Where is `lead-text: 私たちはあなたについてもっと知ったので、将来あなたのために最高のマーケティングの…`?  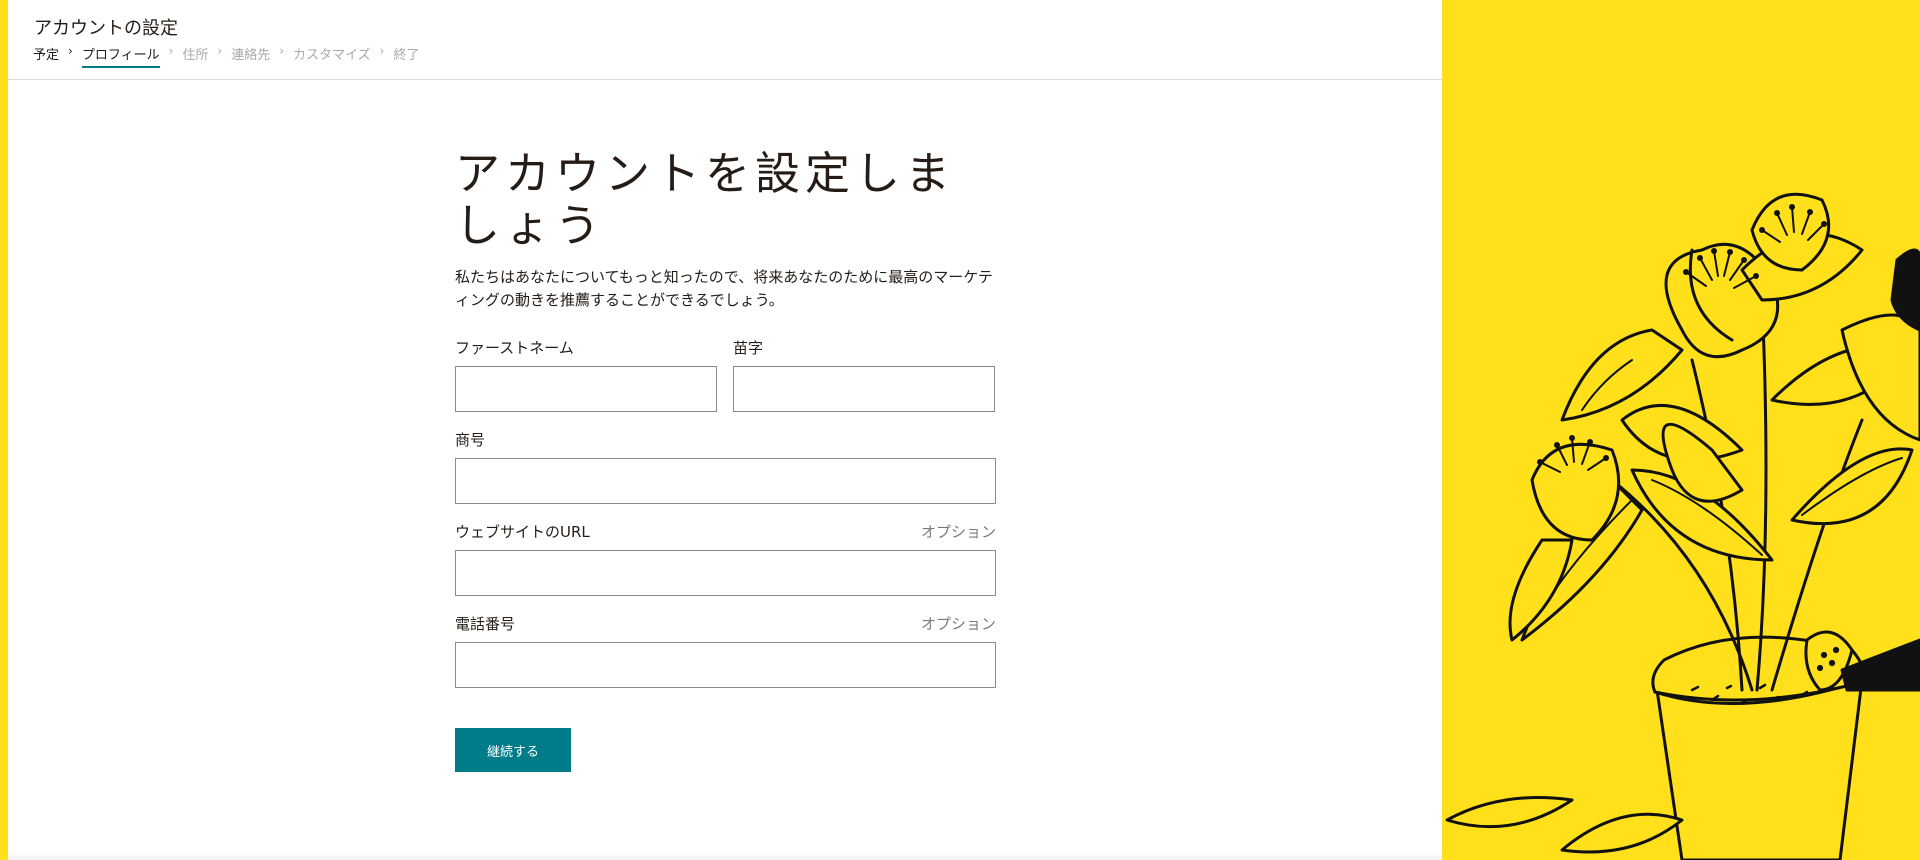 lead-text: 私たちはあなたについてもっと知ったので、将来あなたのために最高のマーケティングの… is located at coordinates (724, 288).